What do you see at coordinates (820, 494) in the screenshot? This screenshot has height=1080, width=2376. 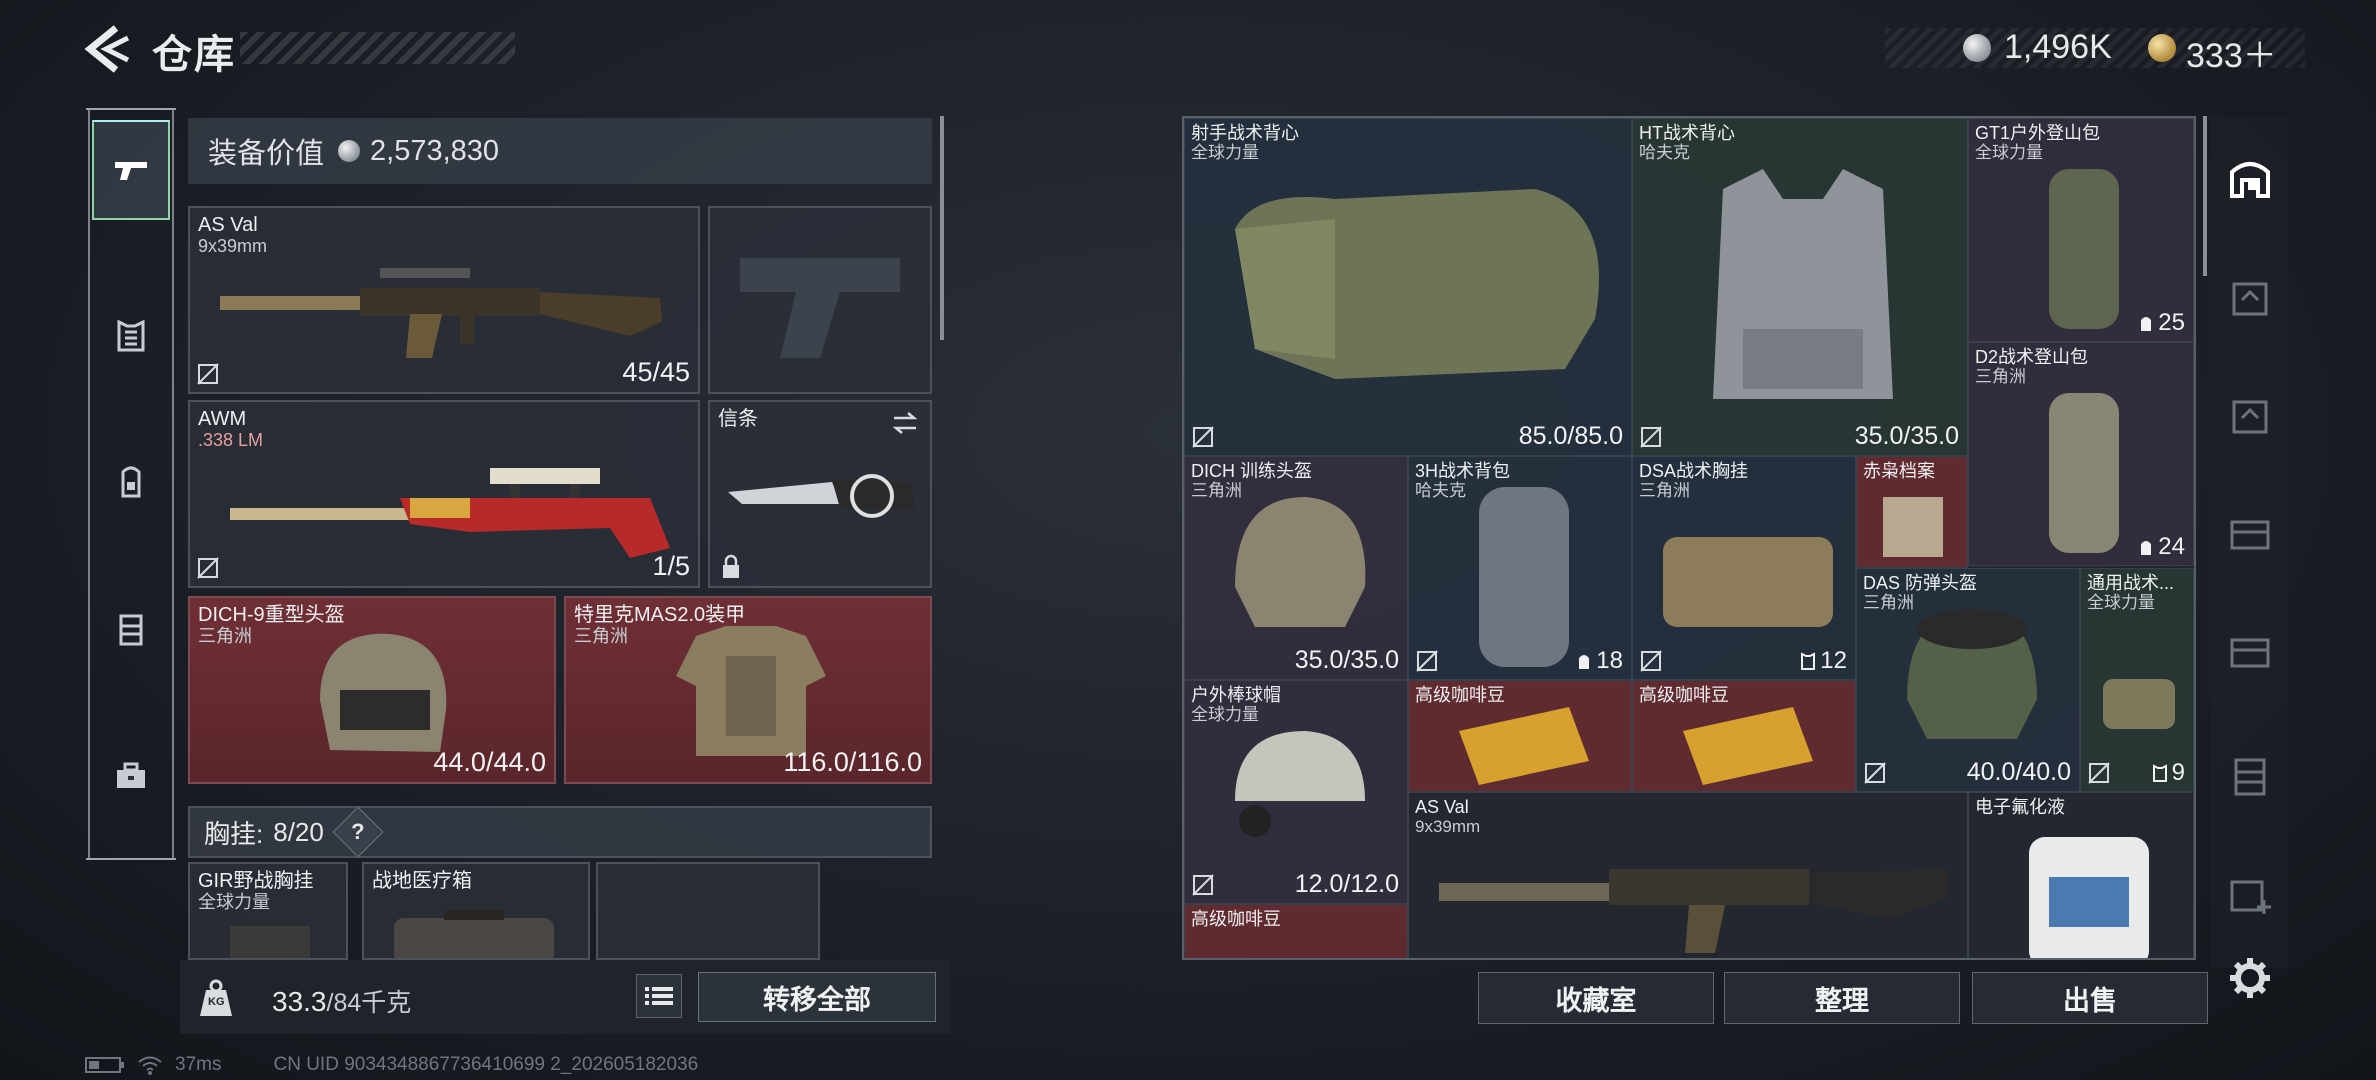 I see `melee-slot: 信条` at bounding box center [820, 494].